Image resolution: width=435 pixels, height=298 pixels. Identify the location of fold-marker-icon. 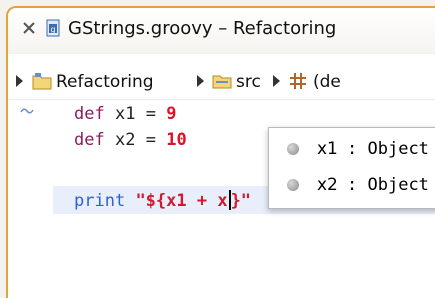
(27, 111).